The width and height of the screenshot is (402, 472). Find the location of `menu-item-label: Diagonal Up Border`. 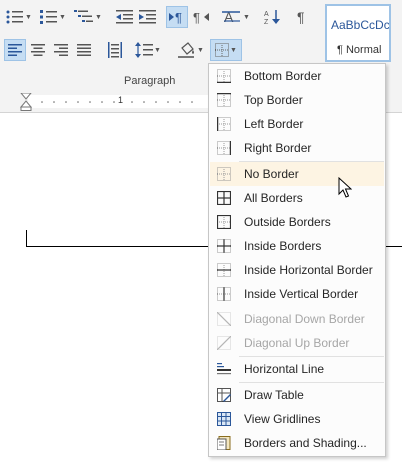

menu-item-label: Diagonal Up Border is located at coordinates (297, 343).